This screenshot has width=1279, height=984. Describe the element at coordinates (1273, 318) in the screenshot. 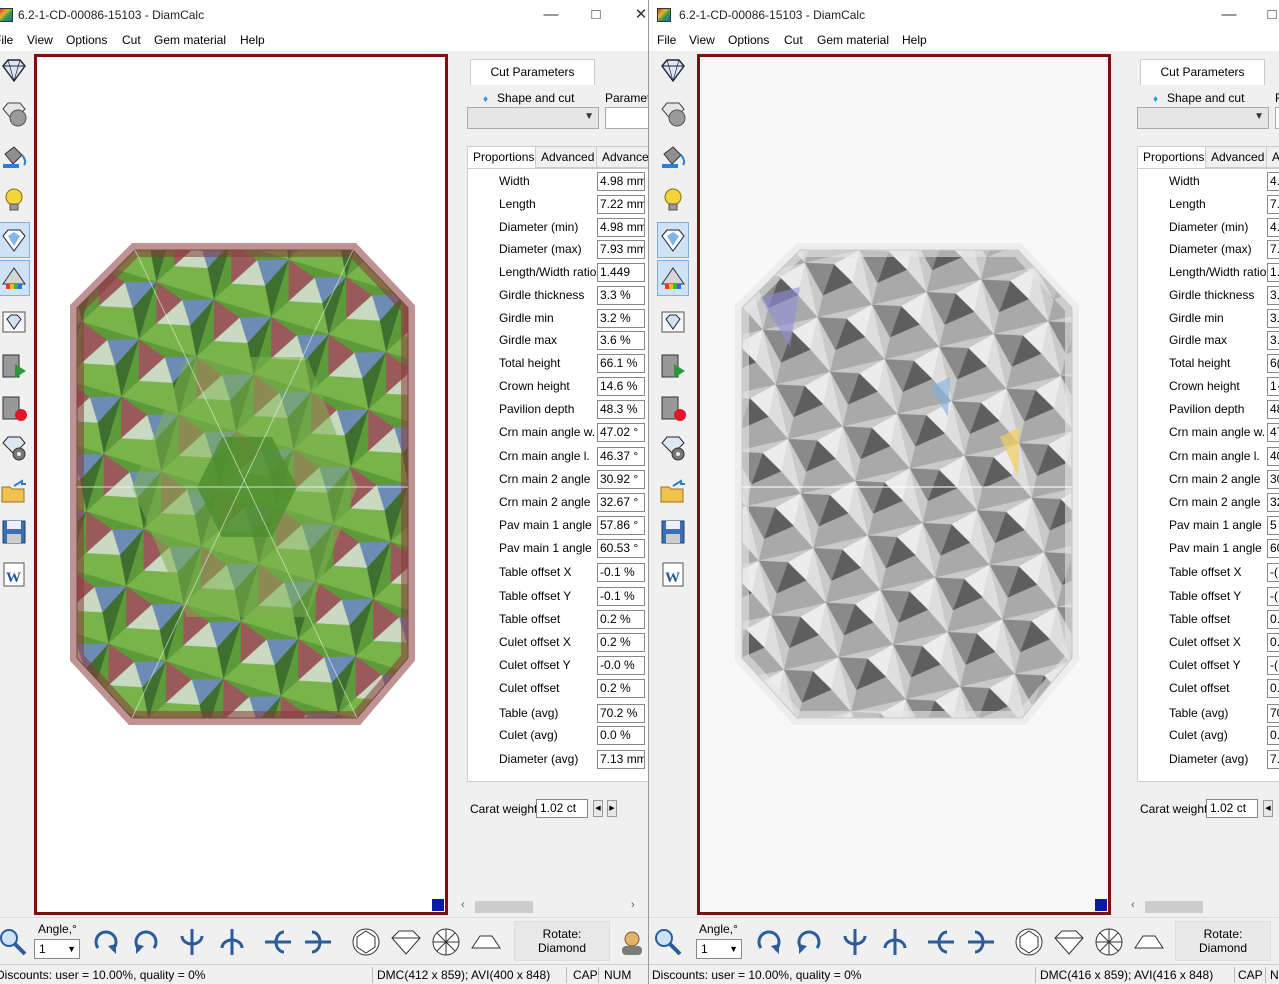

I see `proportion-value-field: 3.` at that location.